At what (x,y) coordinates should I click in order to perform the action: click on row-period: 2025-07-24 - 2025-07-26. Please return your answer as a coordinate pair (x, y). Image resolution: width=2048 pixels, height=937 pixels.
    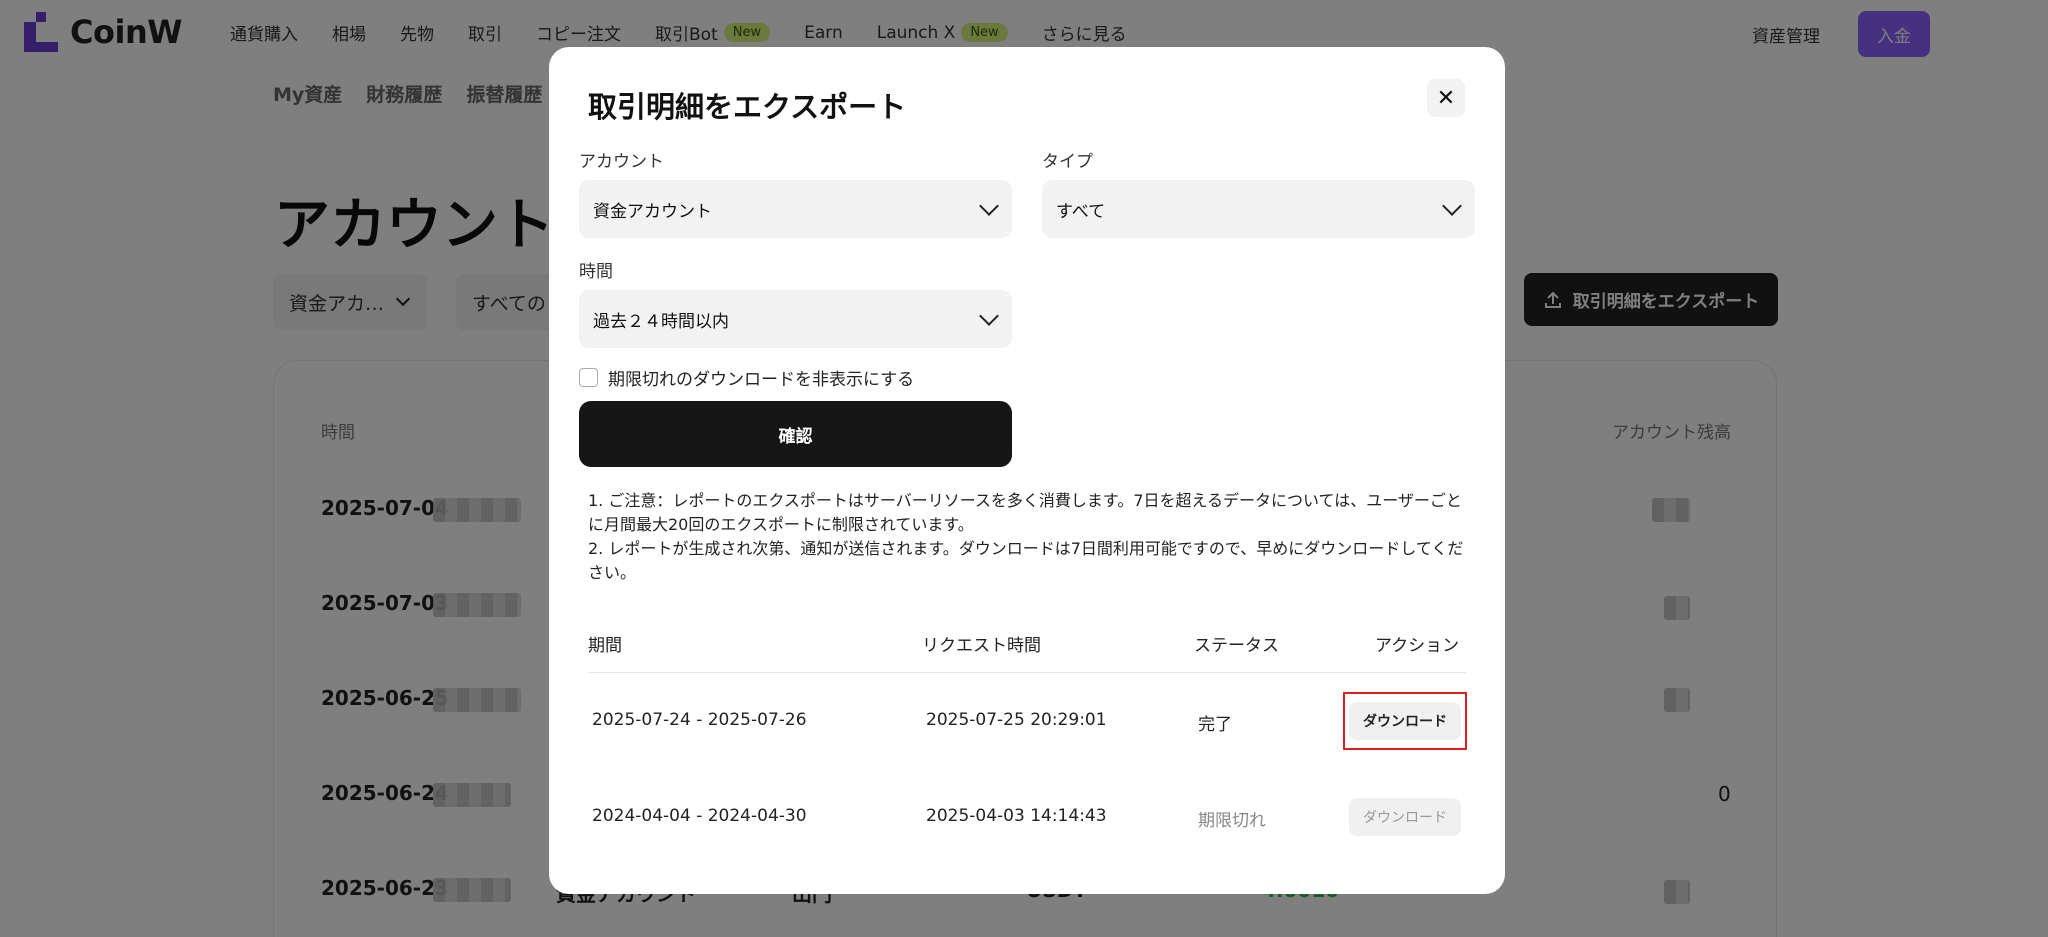
    Looking at the image, I should click on (699, 720).